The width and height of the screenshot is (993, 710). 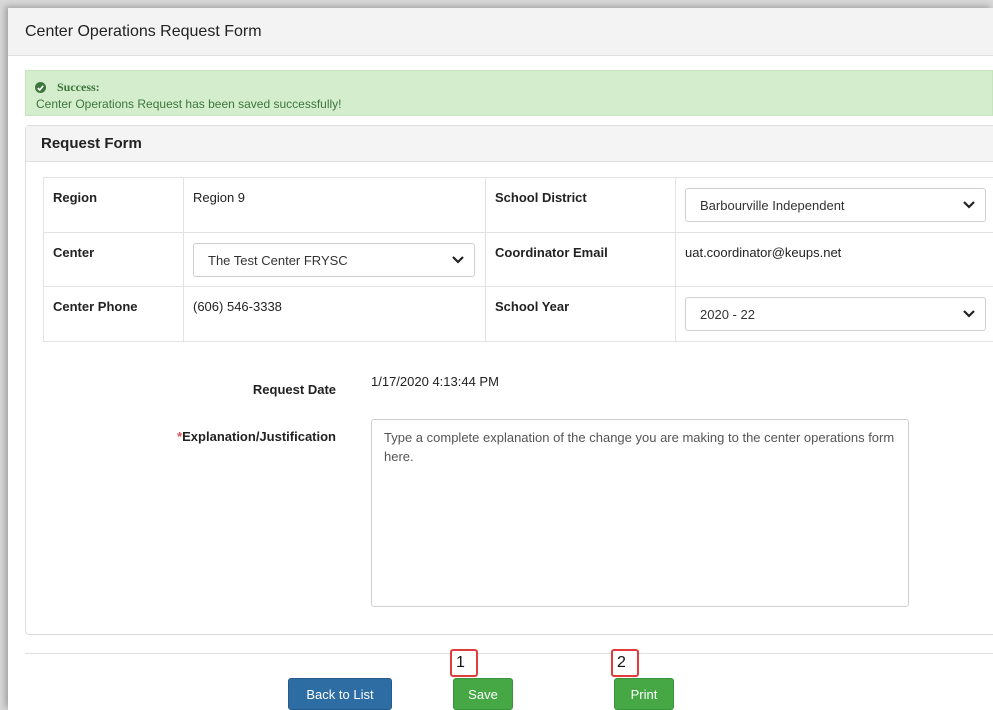 I want to click on center-label: Center, so click(x=113, y=259).